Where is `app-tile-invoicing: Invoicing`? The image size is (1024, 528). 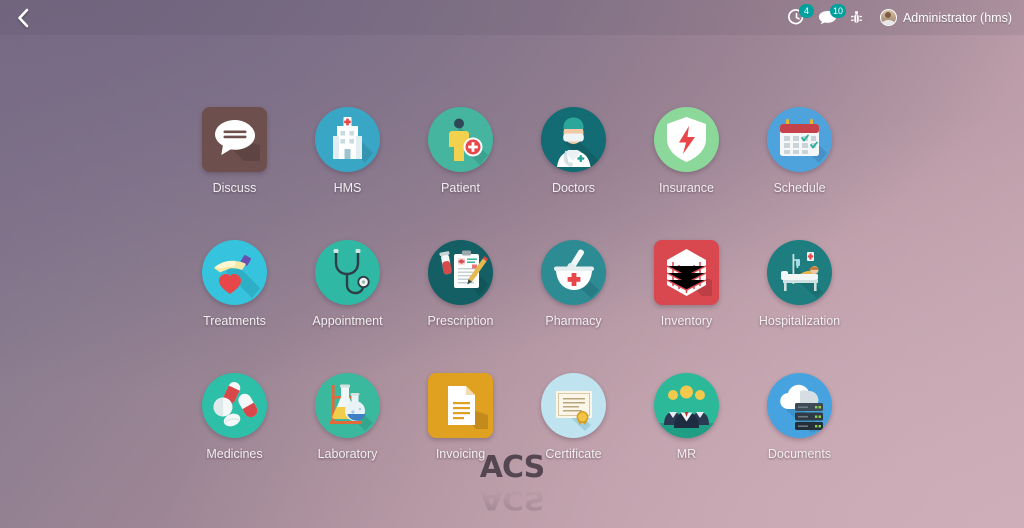 app-tile-invoicing: Invoicing is located at coordinates (460, 417).